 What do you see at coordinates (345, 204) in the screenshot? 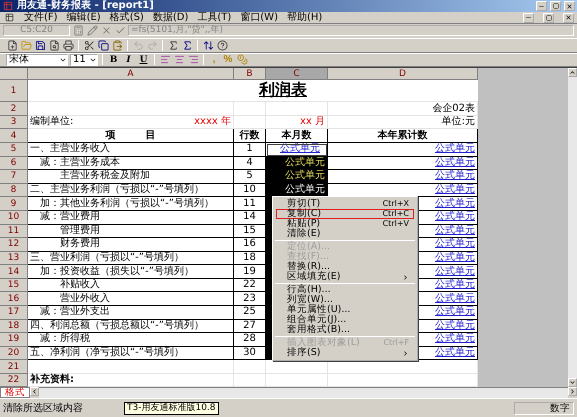
I see `menu-item: 剪切(T) Ctrl+X` at bounding box center [345, 204].